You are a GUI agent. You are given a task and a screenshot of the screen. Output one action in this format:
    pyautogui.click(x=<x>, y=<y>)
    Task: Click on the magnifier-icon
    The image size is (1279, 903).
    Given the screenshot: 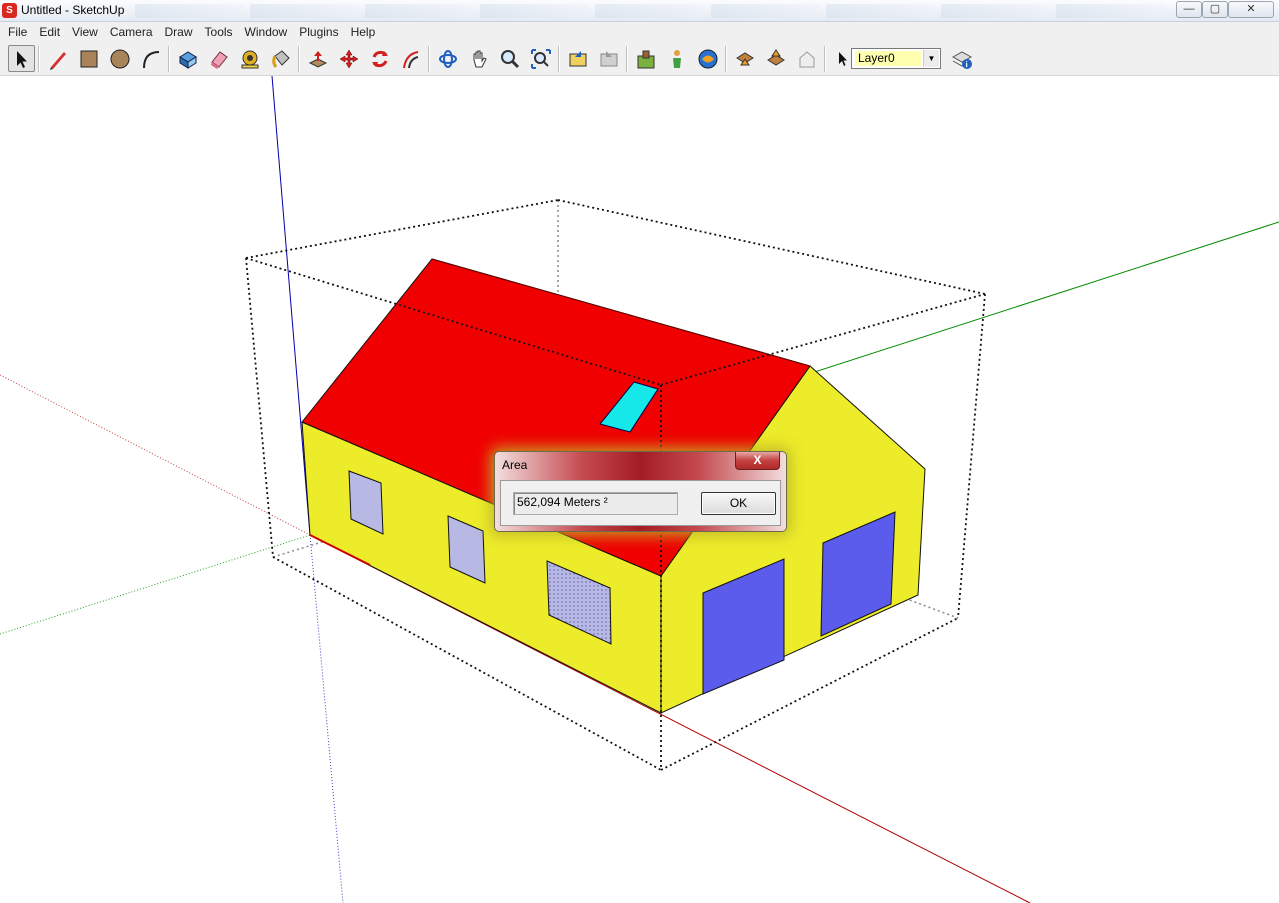 What is the action you would take?
    pyautogui.click(x=509, y=58)
    